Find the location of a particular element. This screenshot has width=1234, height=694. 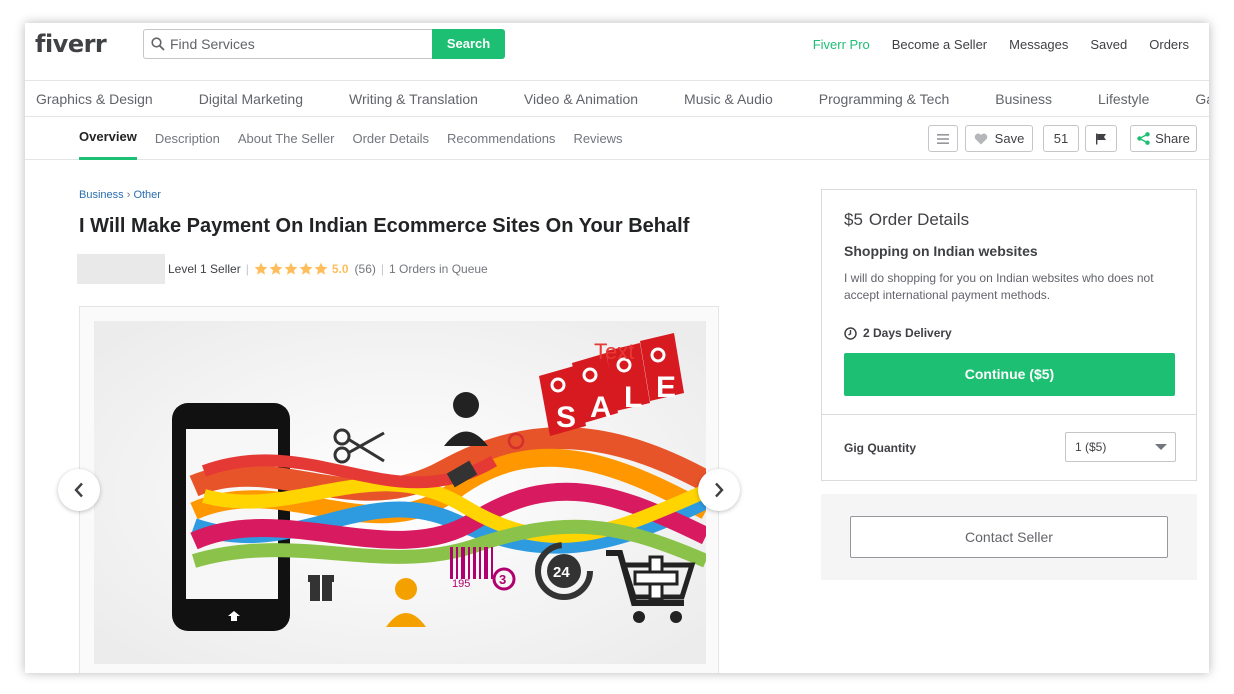

clock-icon is located at coordinates (850, 333).